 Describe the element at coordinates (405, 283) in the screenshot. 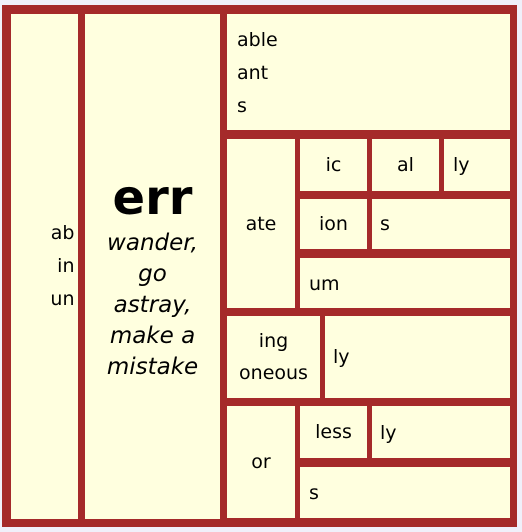

I see `suffix-um: um` at that location.